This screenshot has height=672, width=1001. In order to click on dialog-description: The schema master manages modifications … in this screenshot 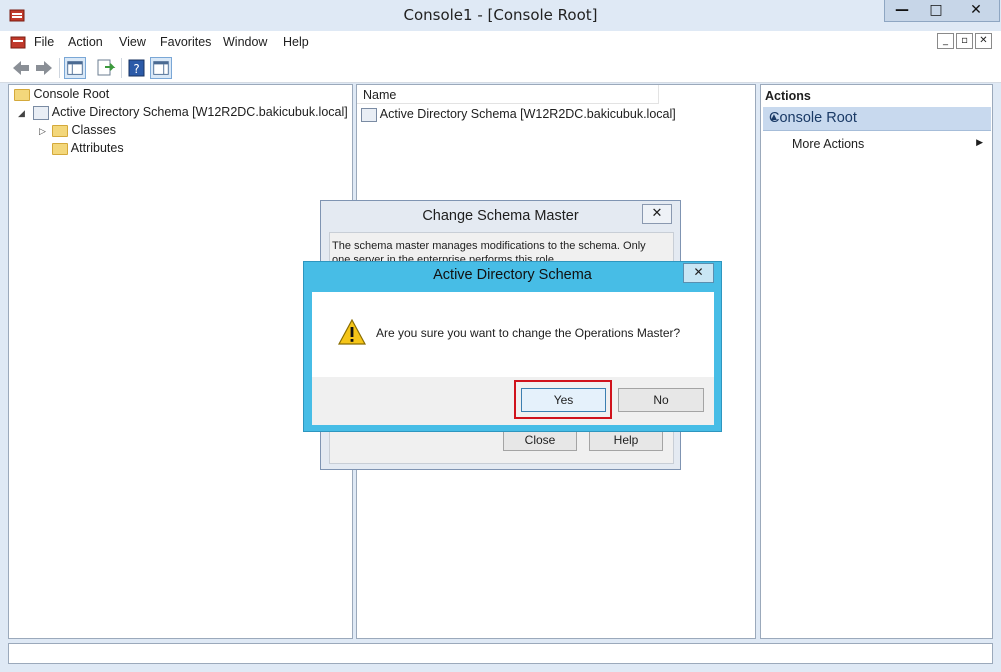, I will do `click(489, 250)`.